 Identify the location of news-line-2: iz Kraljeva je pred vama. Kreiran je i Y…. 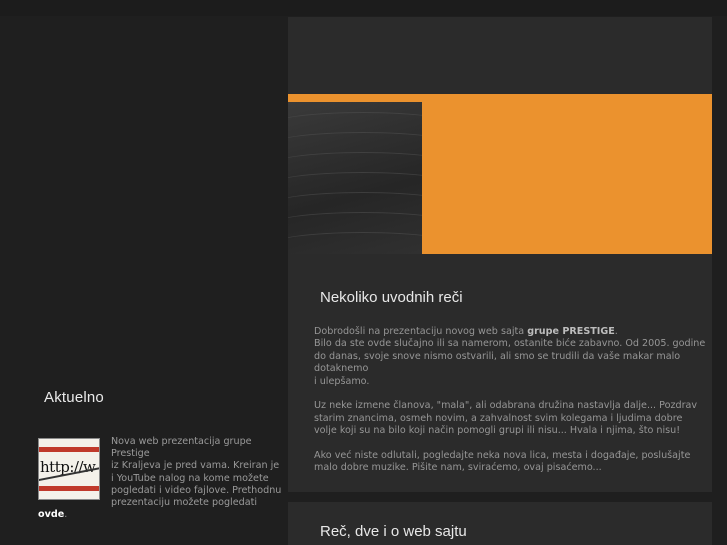
(196, 484).